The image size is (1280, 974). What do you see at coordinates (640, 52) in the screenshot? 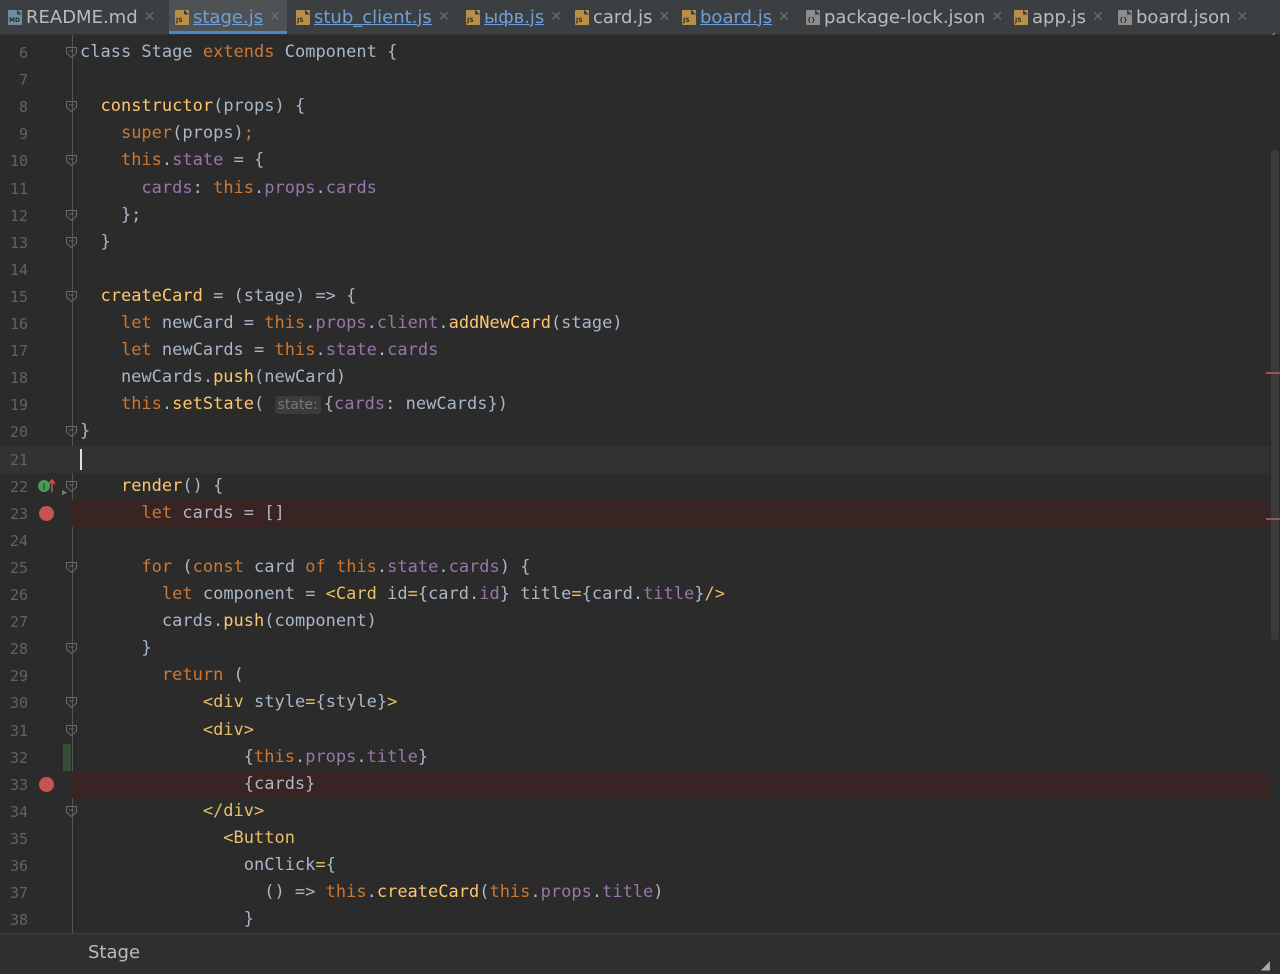
I see `code-line: 6 class Stage extends Component {` at bounding box center [640, 52].